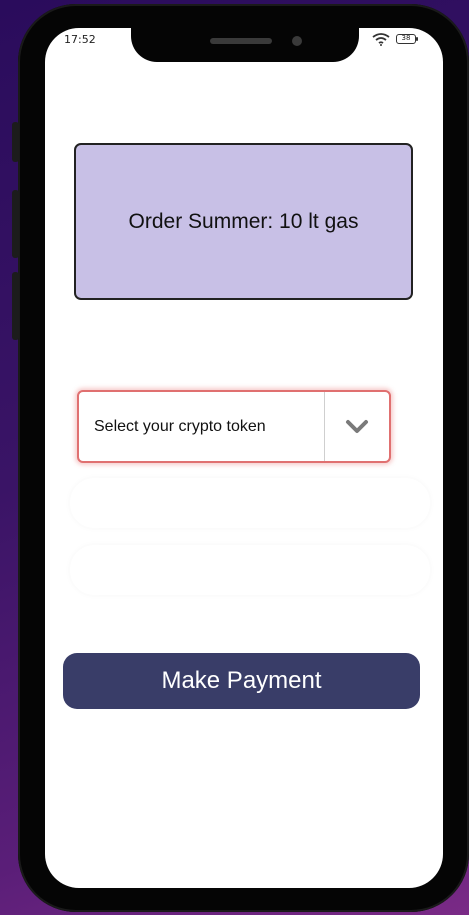 The height and width of the screenshot is (915, 469). What do you see at coordinates (241, 681) in the screenshot?
I see `make-payment-button: Make Payment` at bounding box center [241, 681].